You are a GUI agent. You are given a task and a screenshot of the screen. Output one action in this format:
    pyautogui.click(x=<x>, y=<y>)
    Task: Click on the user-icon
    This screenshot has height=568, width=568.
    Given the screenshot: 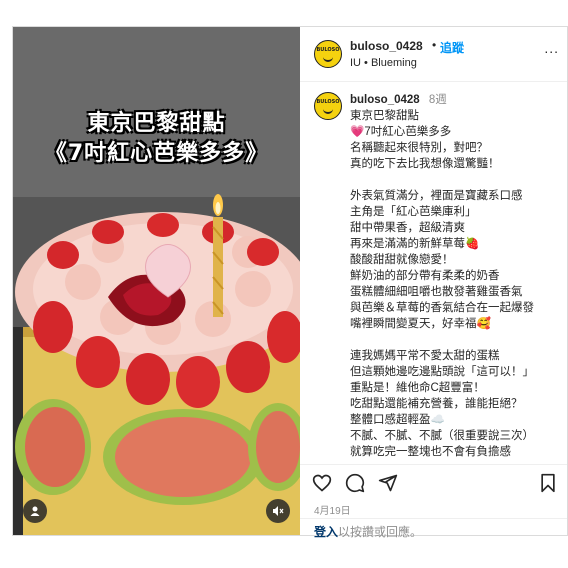 What is the action you would take?
    pyautogui.click(x=35, y=511)
    